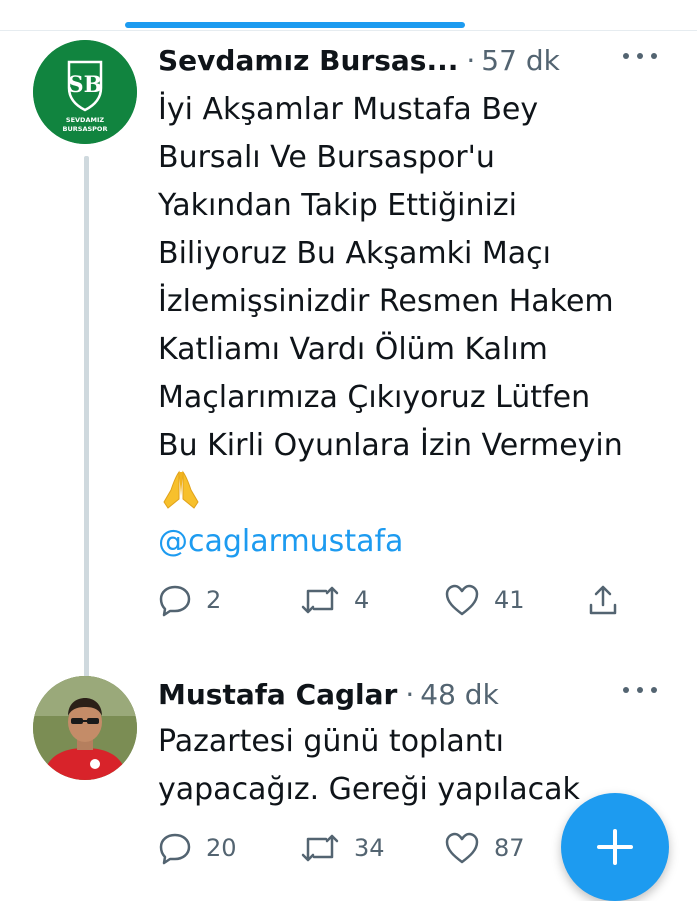  What do you see at coordinates (484, 848) in the screenshot?
I see `like-button: 87` at bounding box center [484, 848].